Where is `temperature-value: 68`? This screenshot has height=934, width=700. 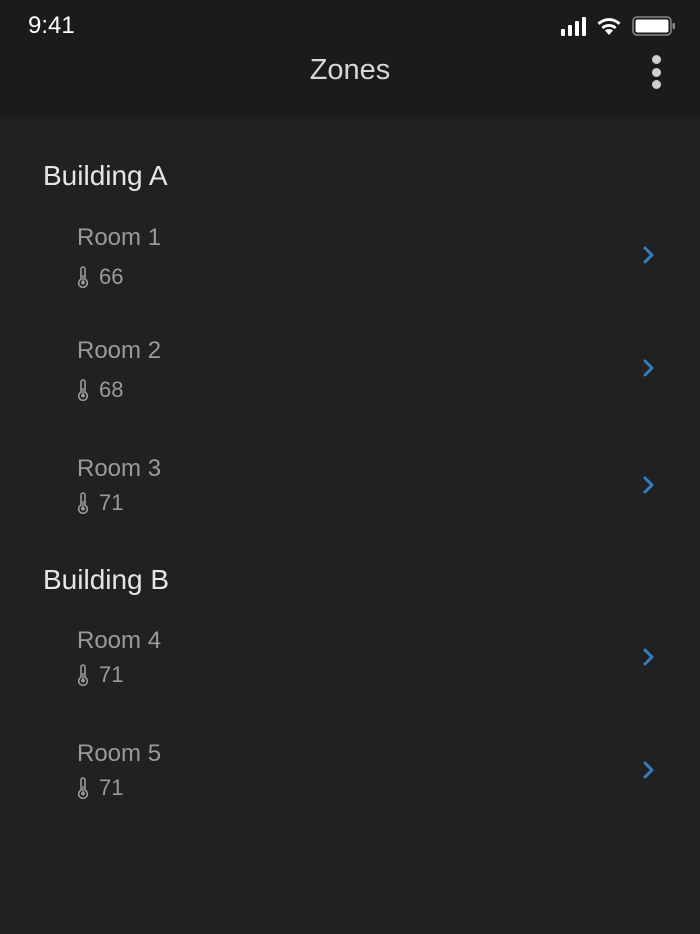
temperature-value: 68 is located at coordinates (111, 389).